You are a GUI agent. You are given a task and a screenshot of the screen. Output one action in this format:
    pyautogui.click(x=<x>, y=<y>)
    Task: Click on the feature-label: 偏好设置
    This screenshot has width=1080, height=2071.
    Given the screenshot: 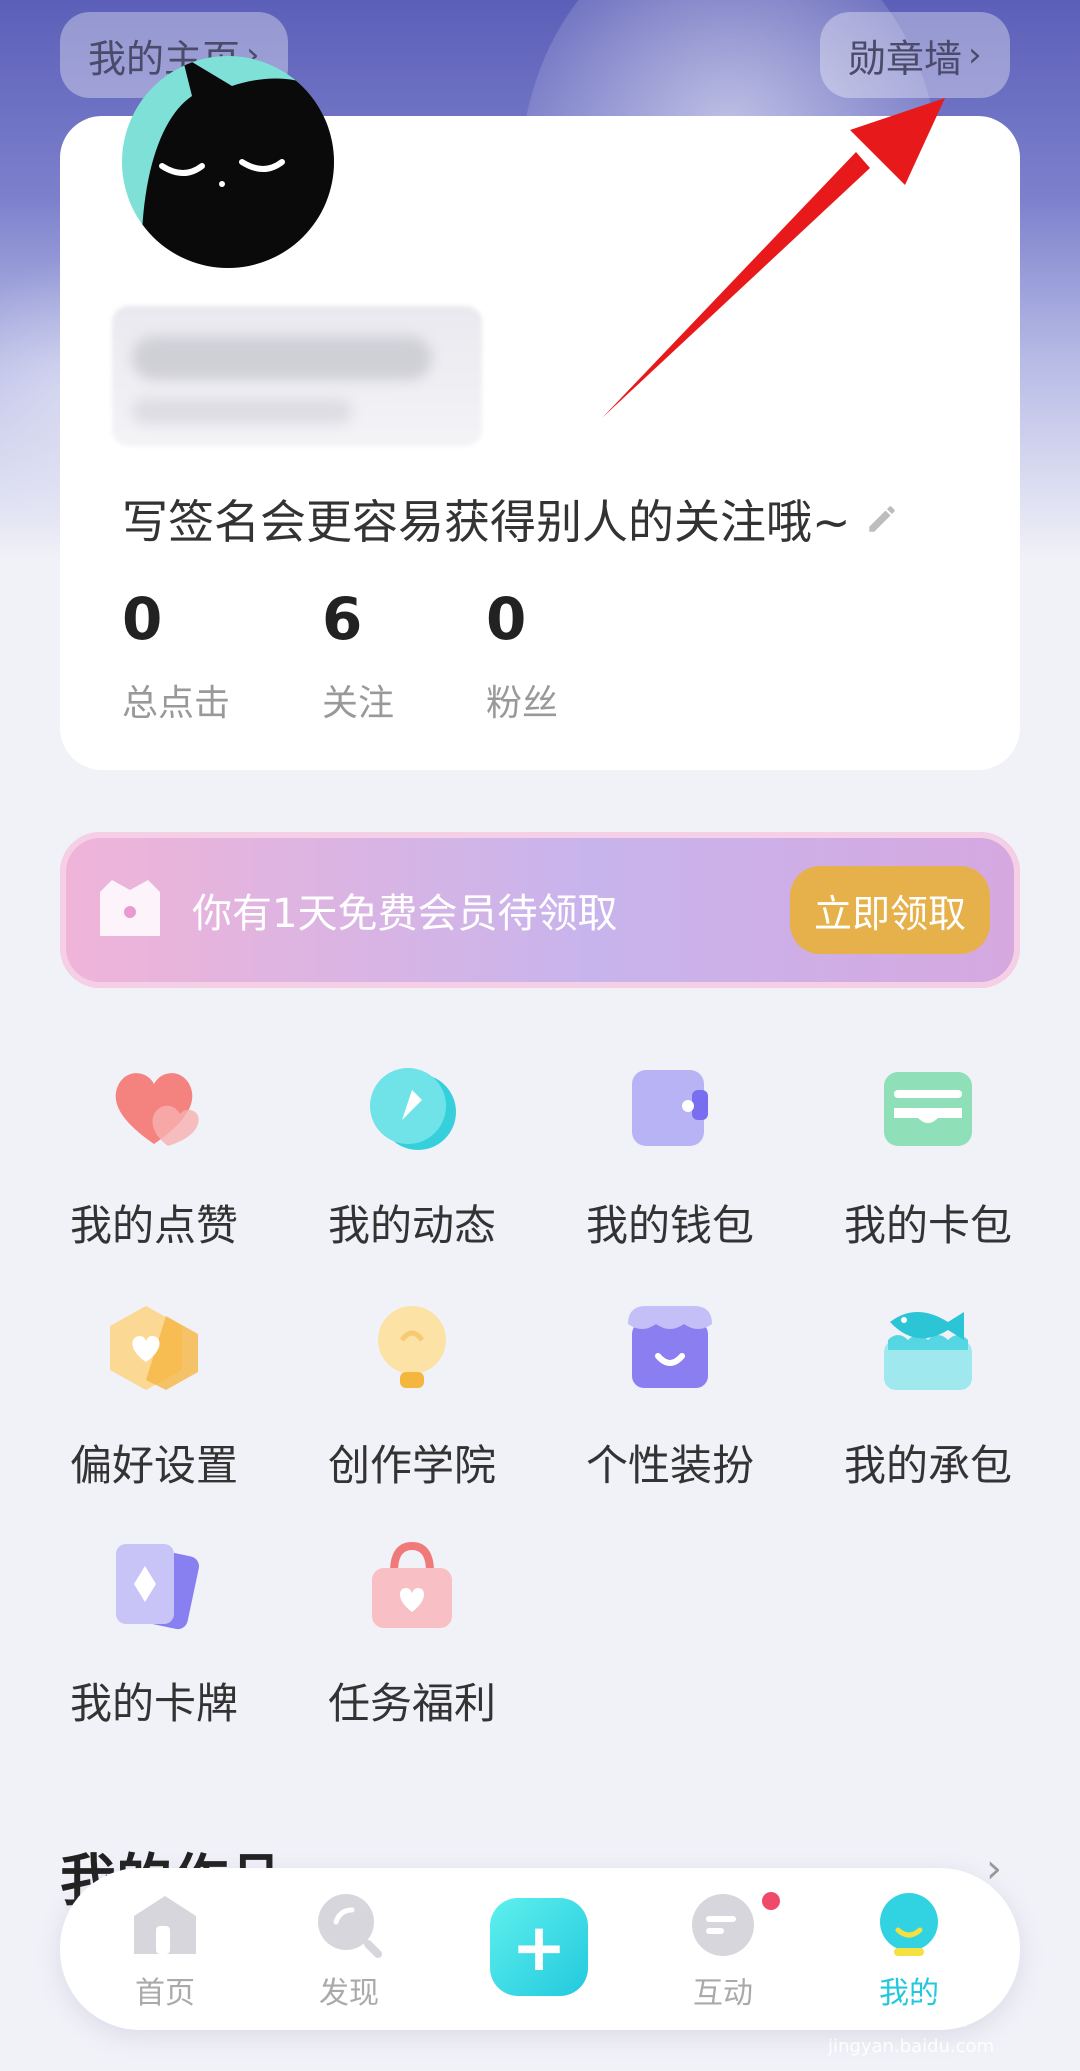 What is the action you would take?
    pyautogui.click(x=153, y=1465)
    